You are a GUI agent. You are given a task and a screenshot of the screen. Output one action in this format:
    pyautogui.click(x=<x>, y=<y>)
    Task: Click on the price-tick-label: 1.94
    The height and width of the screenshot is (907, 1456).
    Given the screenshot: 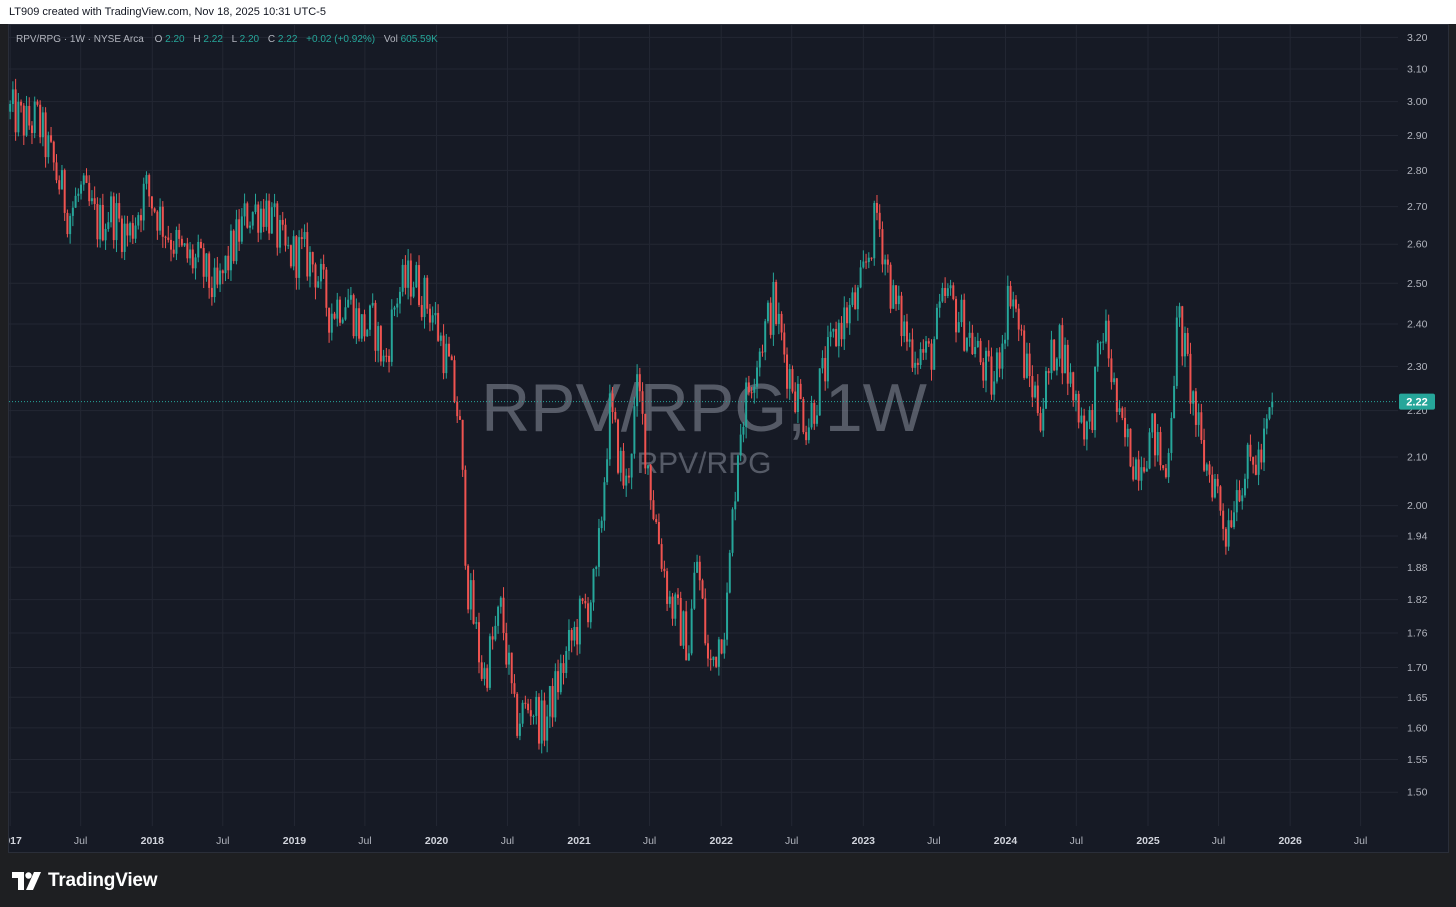 What is the action you would take?
    pyautogui.click(x=1417, y=536)
    